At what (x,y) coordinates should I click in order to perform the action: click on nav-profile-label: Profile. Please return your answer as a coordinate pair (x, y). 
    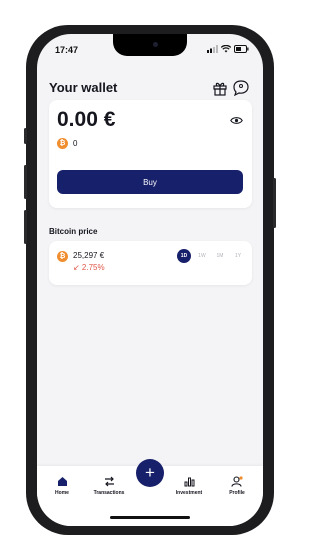
    Looking at the image, I should click on (237, 493).